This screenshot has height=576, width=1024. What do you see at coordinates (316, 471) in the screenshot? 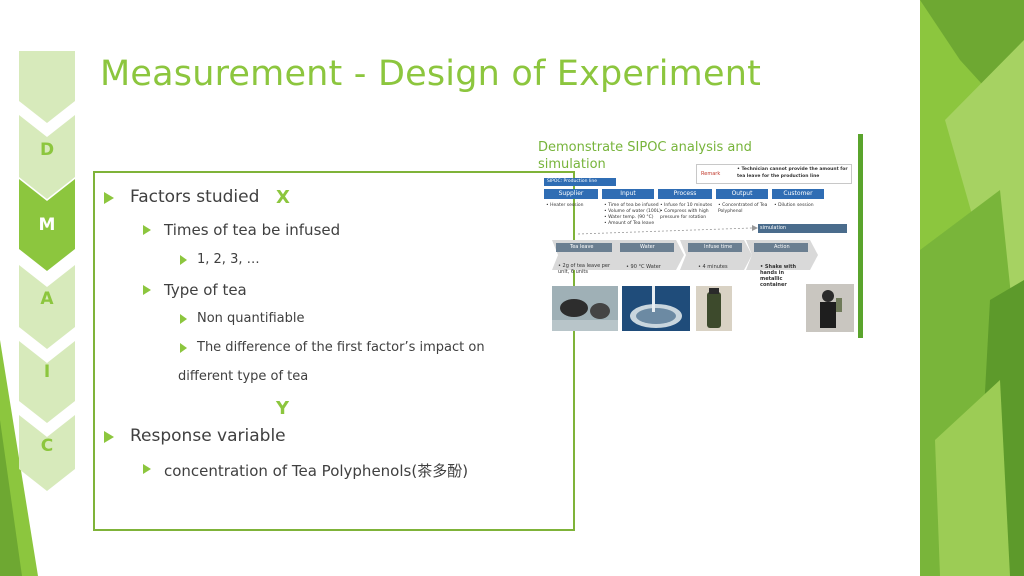
I see `response-variable-value: concentration of Tea Polyphenols(茶多酚)` at bounding box center [316, 471].